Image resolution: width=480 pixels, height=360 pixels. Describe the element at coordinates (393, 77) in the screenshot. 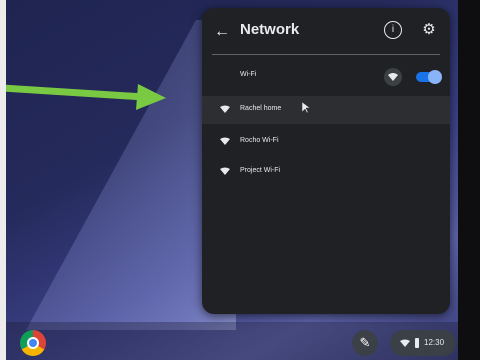

I see `wifi-status-icon` at that location.